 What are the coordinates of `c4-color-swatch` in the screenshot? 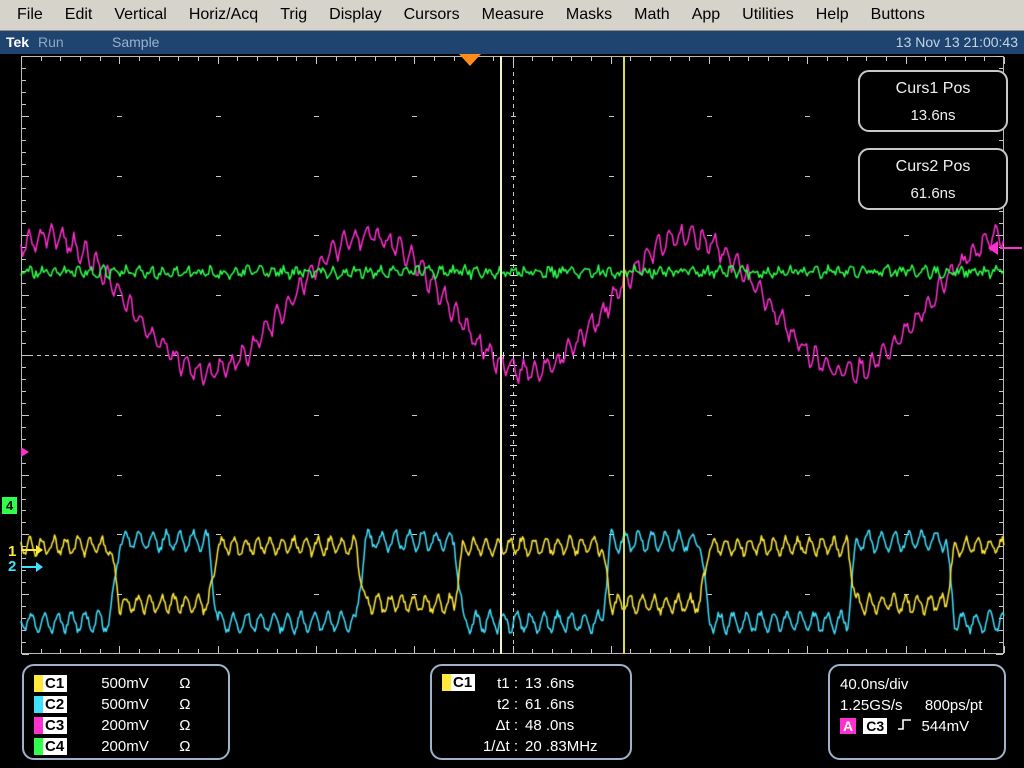 It's located at (38, 746).